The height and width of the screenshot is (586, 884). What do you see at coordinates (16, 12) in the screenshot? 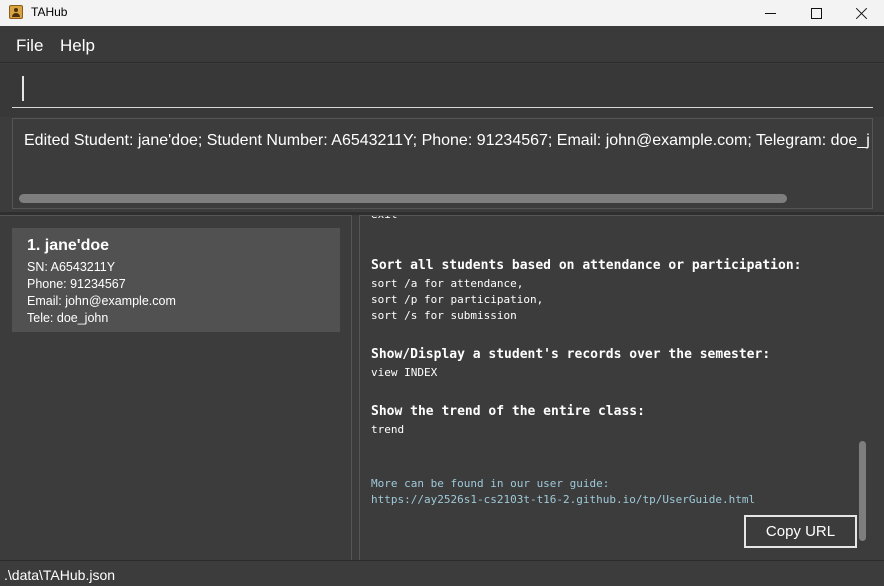
I see `app-icon` at bounding box center [16, 12].